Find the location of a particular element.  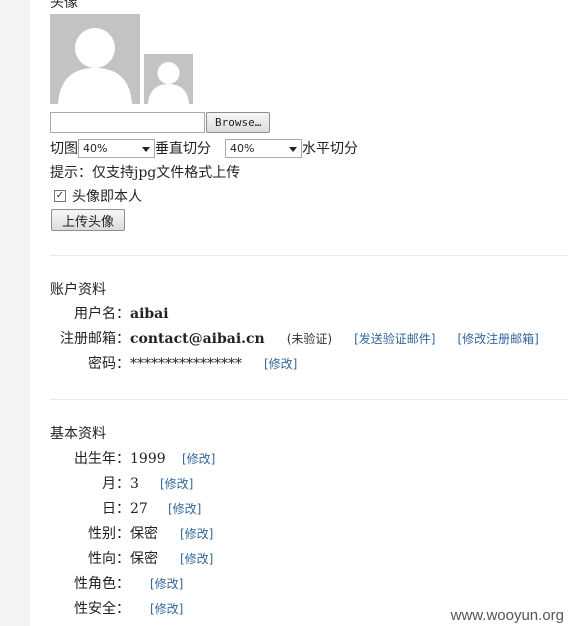

gender-row: 性别： 保密 [修改] is located at coordinates (131, 533).